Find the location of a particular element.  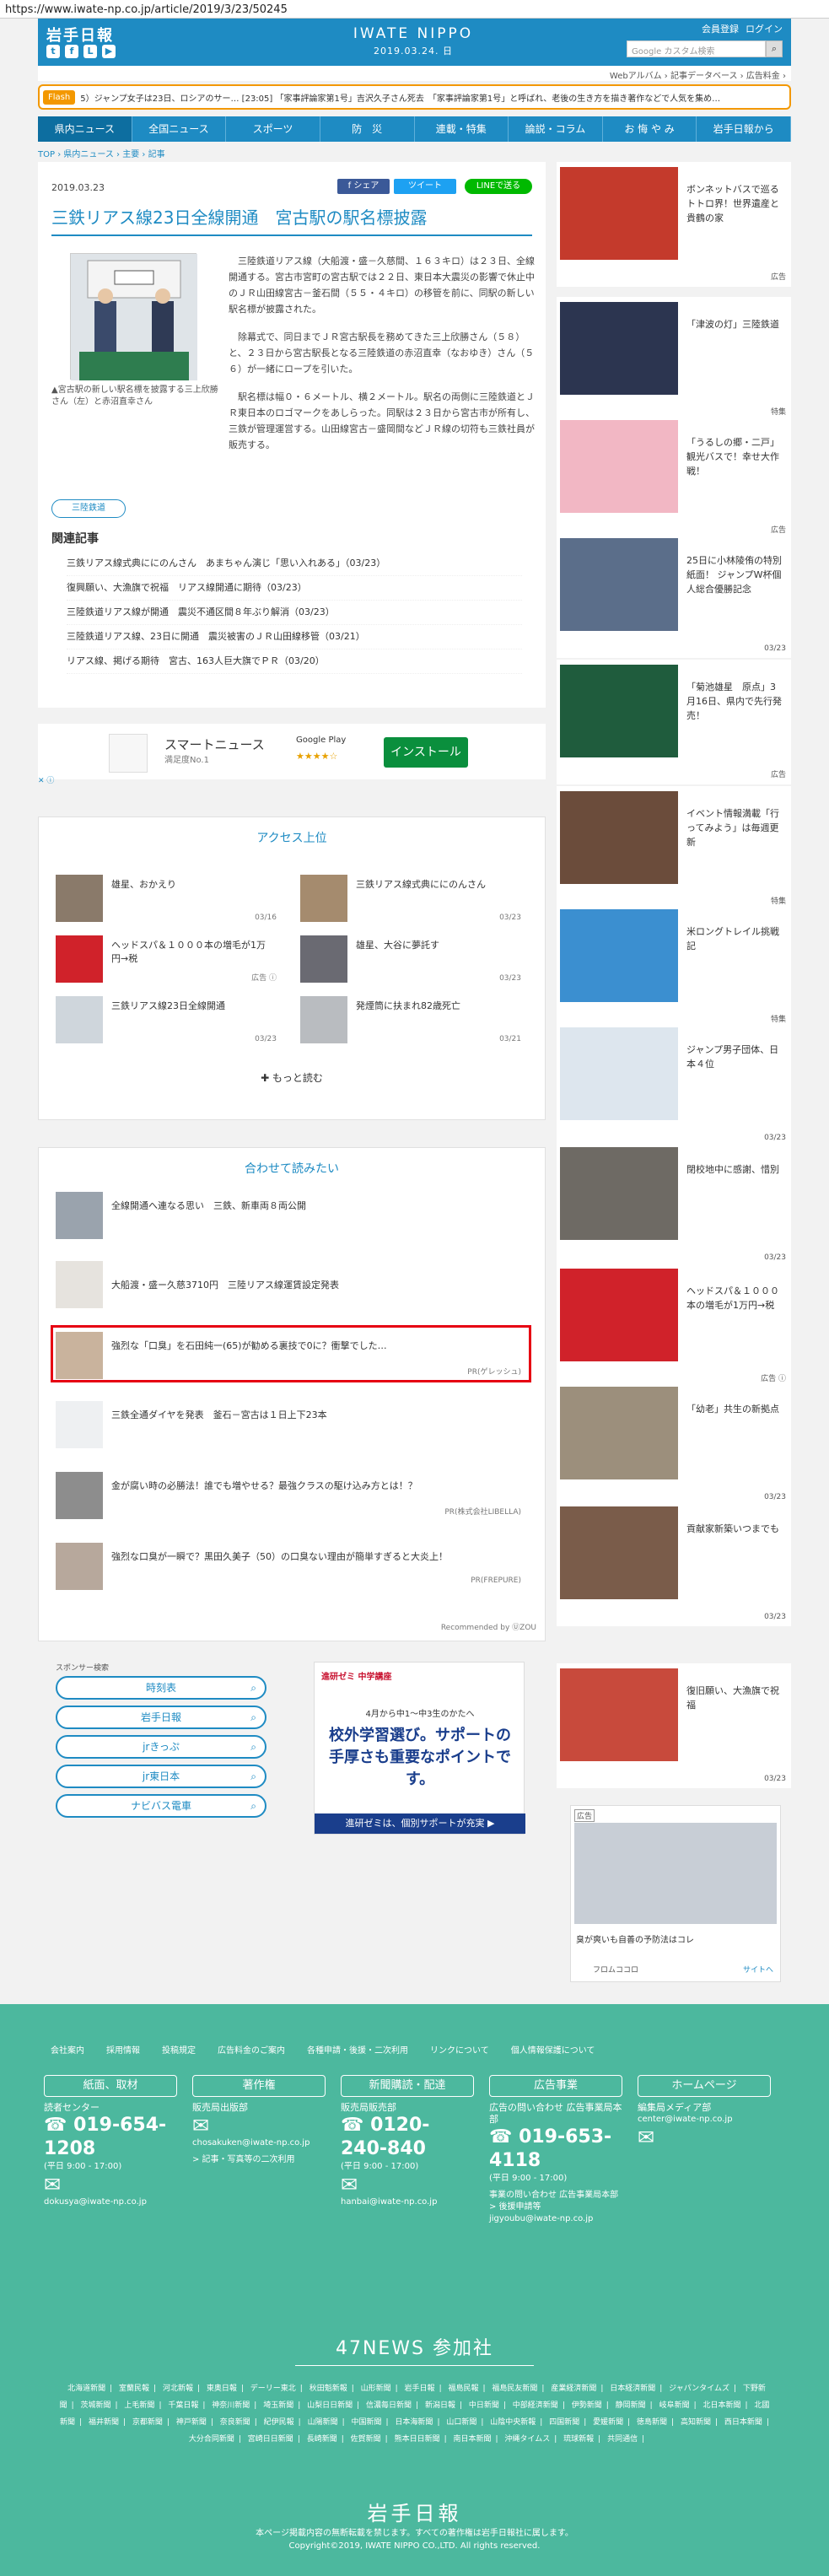

subnav-database: 記事データベース is located at coordinates (704, 76).